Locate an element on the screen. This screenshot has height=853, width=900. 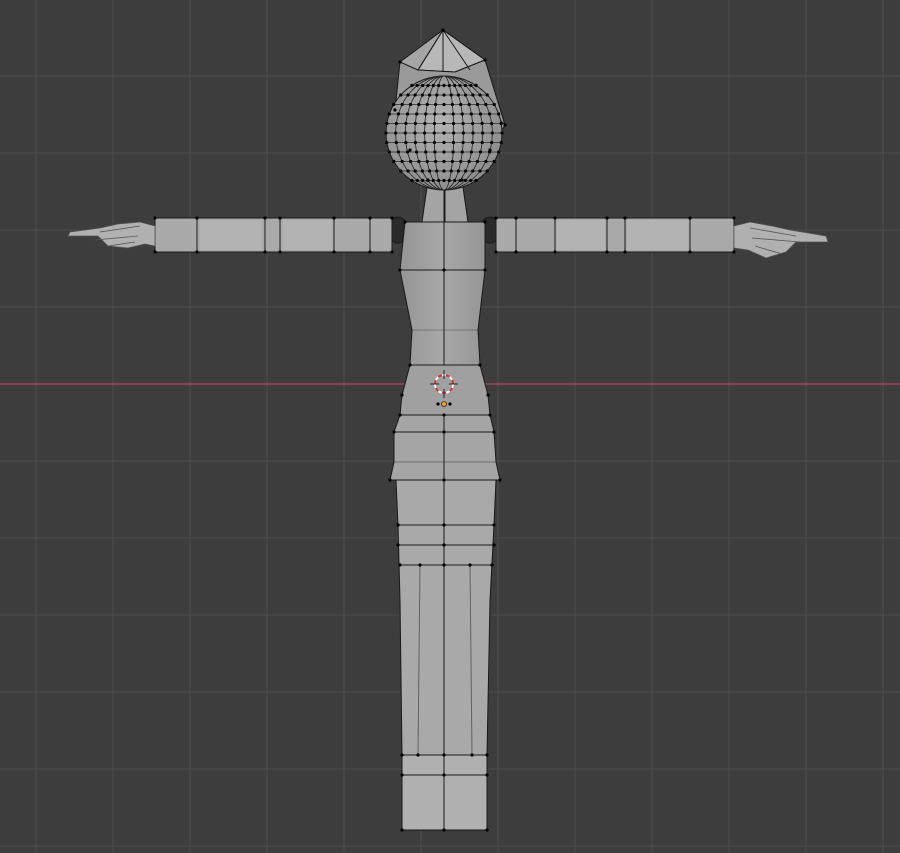
torso is located at coordinates (445, 303).